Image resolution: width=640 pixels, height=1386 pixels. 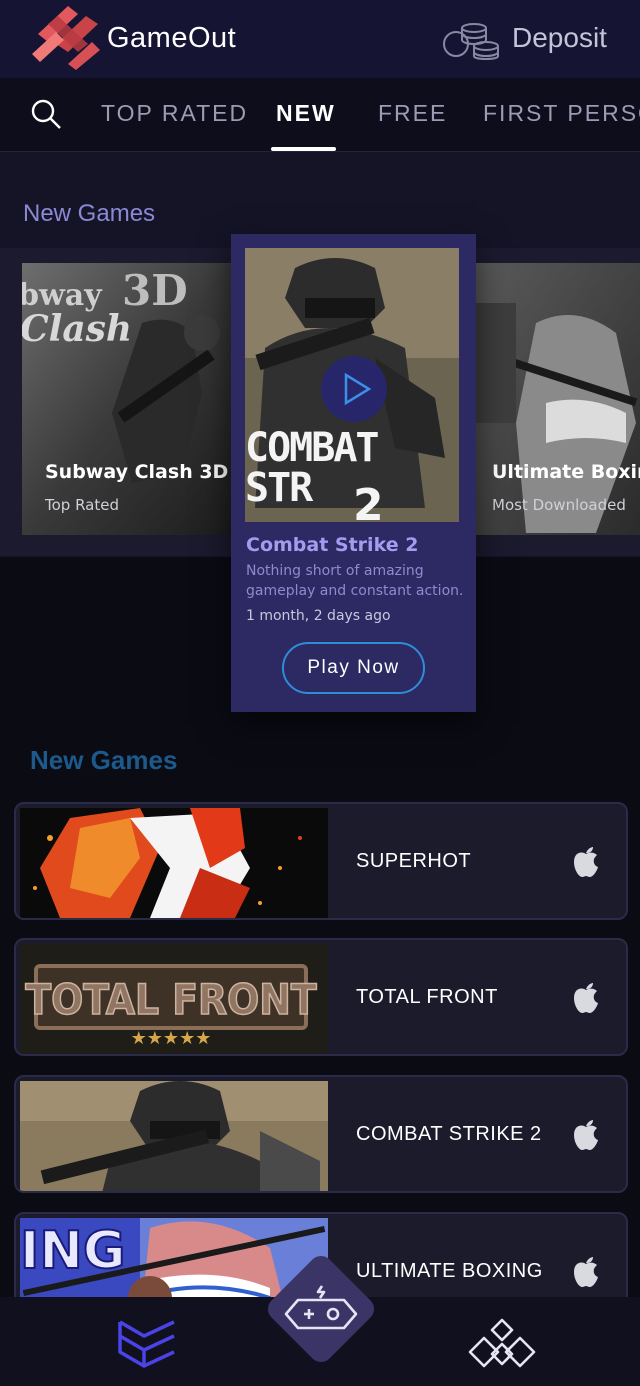 I want to click on gameout-logo-icon, so click(x=67, y=37).